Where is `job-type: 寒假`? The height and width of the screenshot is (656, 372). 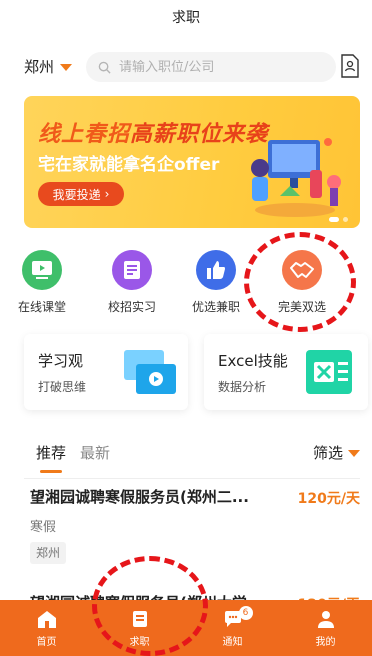
job-type: 寒假 is located at coordinates (43, 527).